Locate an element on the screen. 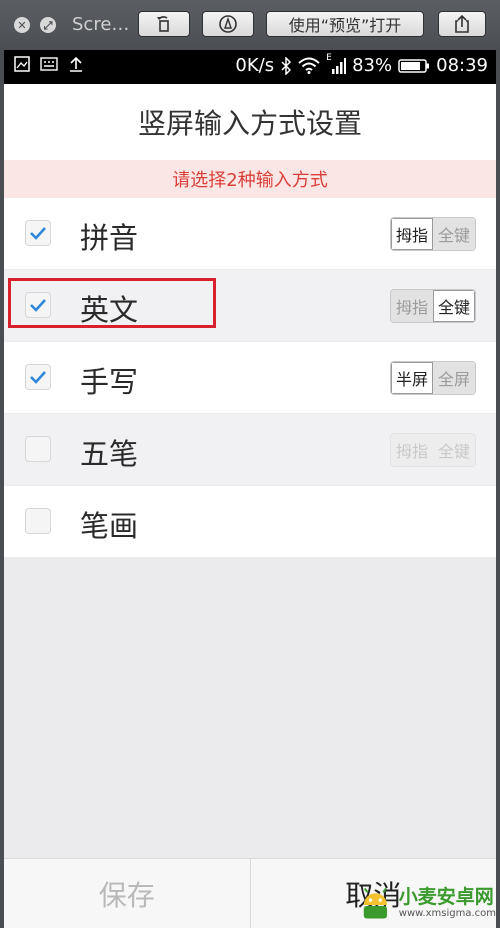 This screenshot has height=928, width=500. checkbox-pinyin is located at coordinates (38, 233).